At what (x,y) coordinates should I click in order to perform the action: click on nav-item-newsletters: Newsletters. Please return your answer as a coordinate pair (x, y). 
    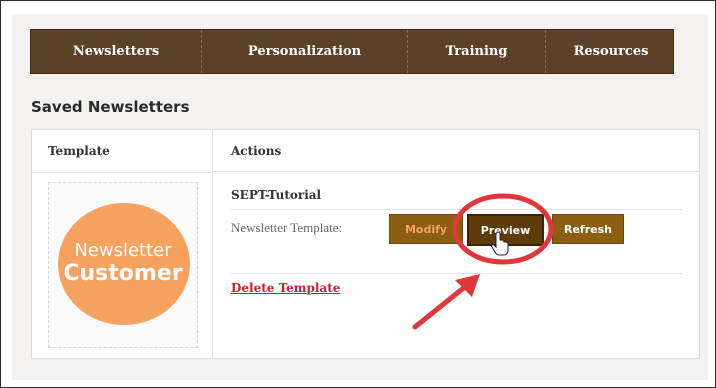
    Looking at the image, I should click on (116, 51).